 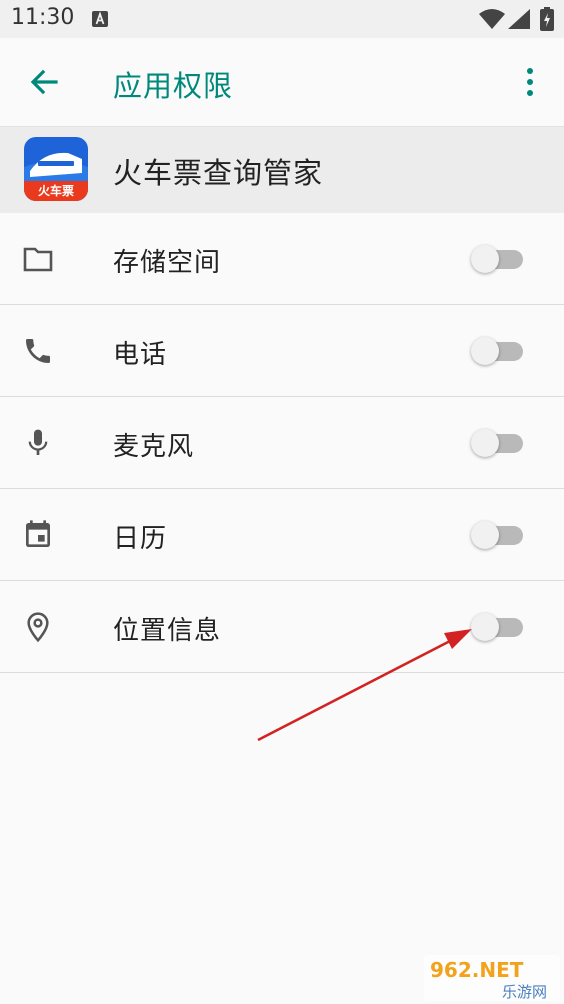 I want to click on watermark-logo: 962.NET 乐游网, so click(x=492, y=978).